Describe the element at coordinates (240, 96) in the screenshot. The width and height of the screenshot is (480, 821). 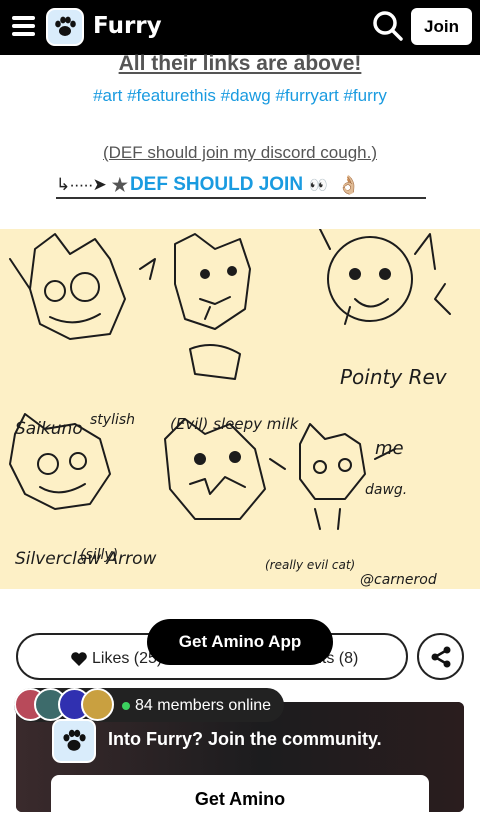
I see `hashtags: #art #featurethis #dawg #furryart #furry` at that location.